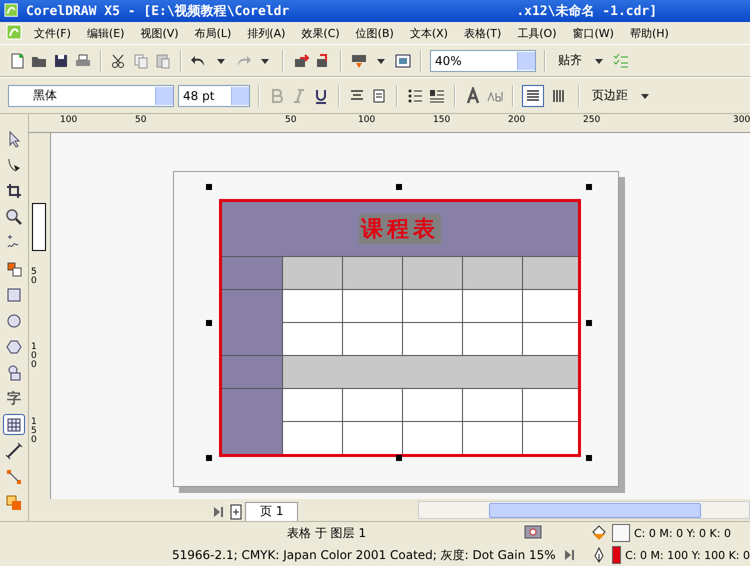 This screenshot has width=750, height=566. Describe the element at coordinates (14, 191) in the screenshot. I see `crop-icon` at that location.